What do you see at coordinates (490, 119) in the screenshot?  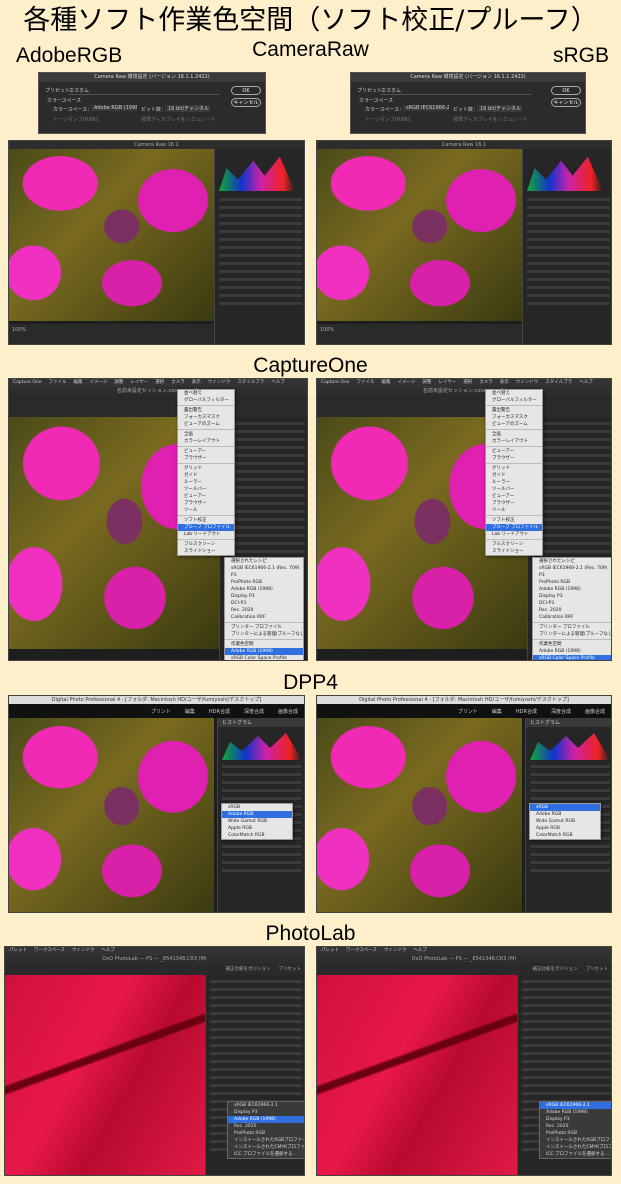 I see `simulate-checkbox: 標準ディスプレイをシミュレート` at bounding box center [490, 119].